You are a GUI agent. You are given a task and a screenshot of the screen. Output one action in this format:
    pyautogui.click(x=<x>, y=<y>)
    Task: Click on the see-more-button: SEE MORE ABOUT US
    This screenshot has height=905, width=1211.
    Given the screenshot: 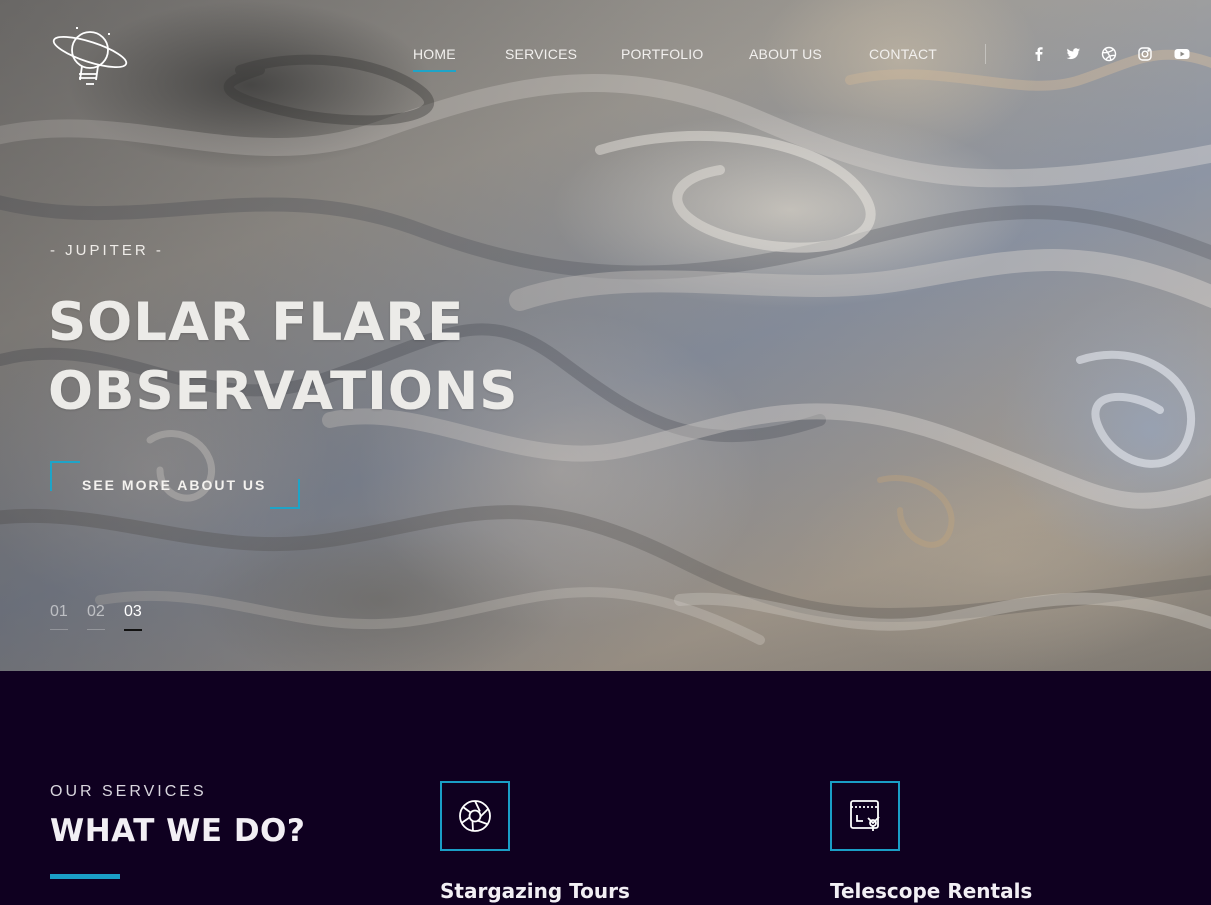 What is the action you would take?
    pyautogui.click(x=175, y=485)
    